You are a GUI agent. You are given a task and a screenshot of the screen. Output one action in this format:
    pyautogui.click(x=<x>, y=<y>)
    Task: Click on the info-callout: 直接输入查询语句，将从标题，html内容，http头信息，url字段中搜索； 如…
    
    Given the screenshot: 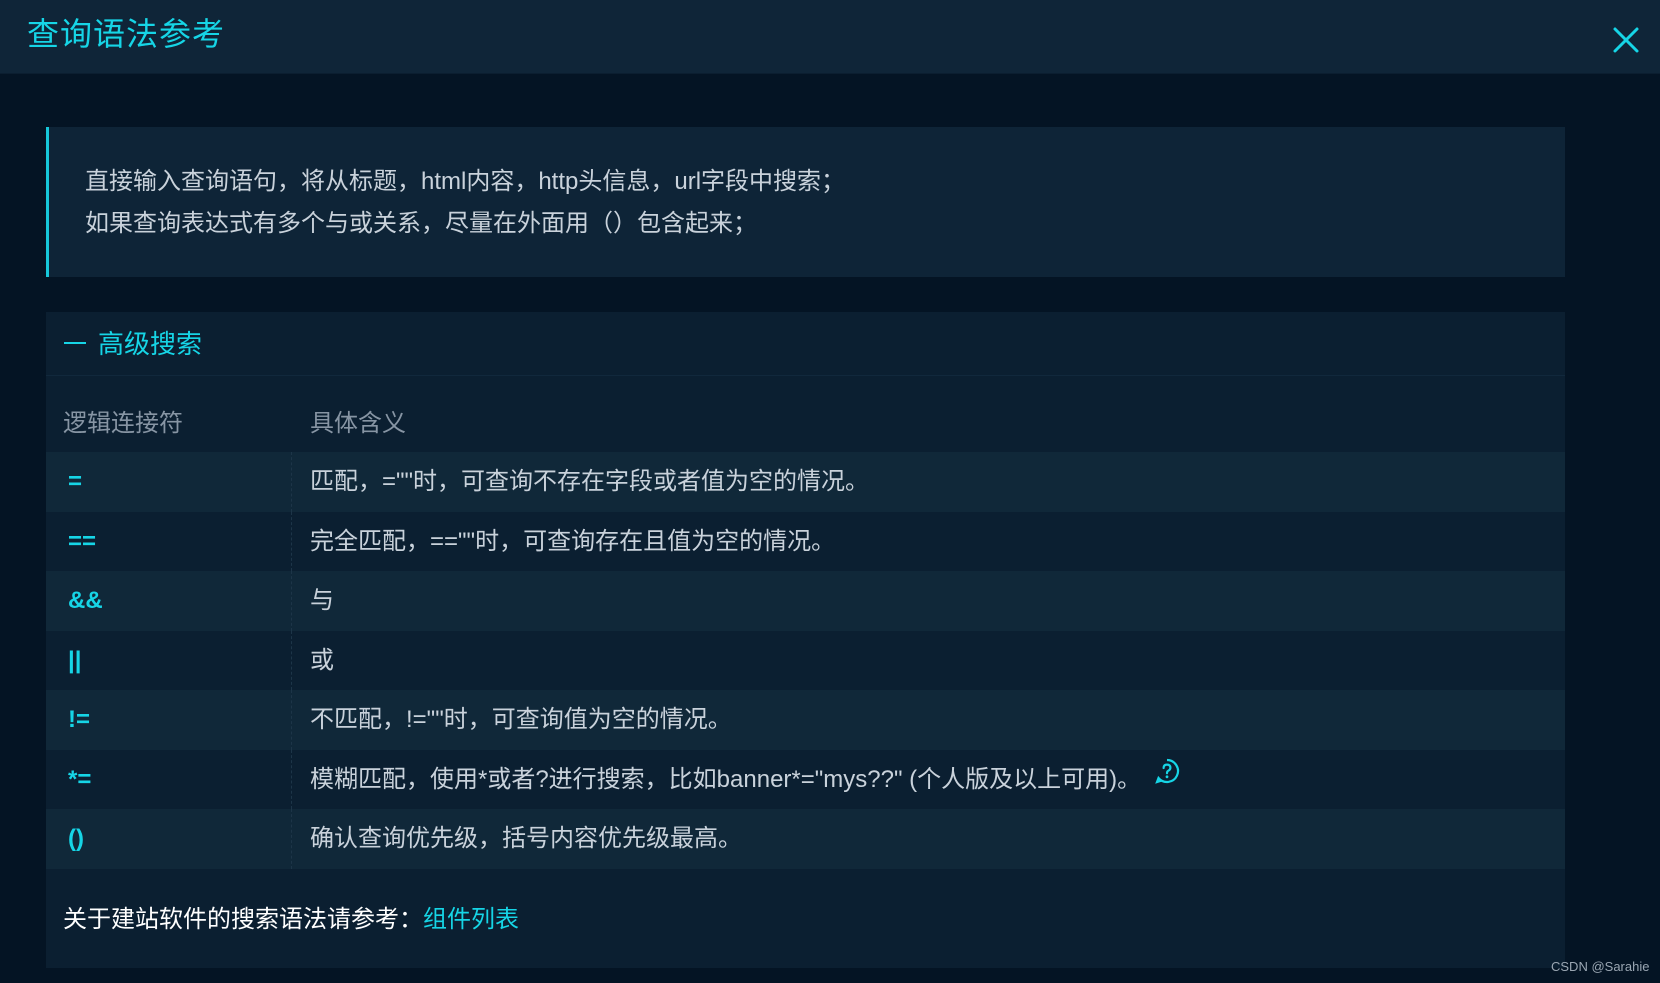 What is the action you would take?
    pyautogui.click(x=805, y=202)
    